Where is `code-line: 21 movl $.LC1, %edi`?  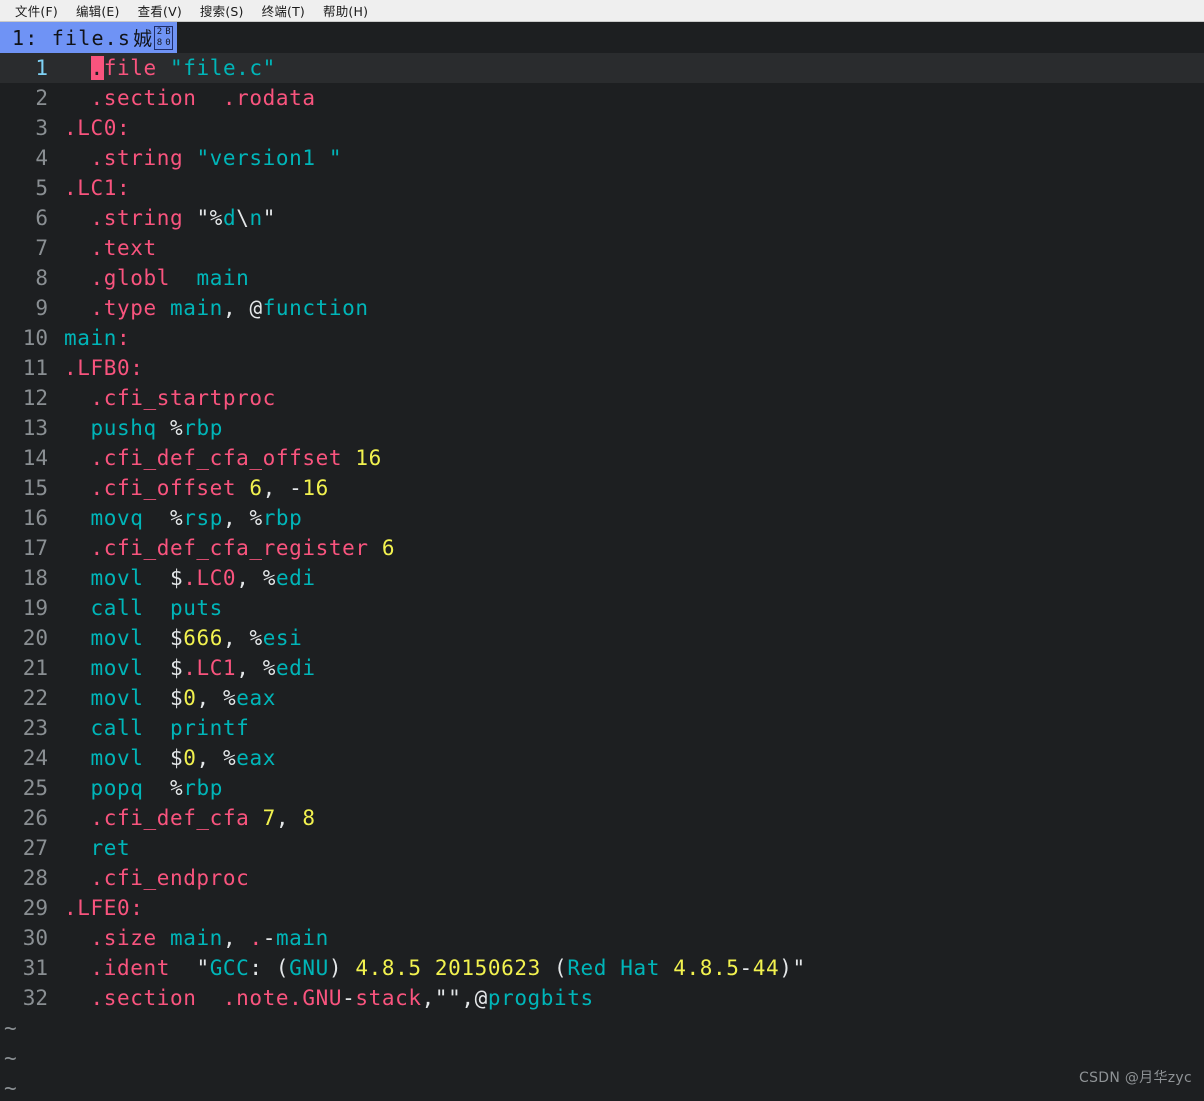
code-line: 21 movl $.LC1, %edi is located at coordinates (602, 668).